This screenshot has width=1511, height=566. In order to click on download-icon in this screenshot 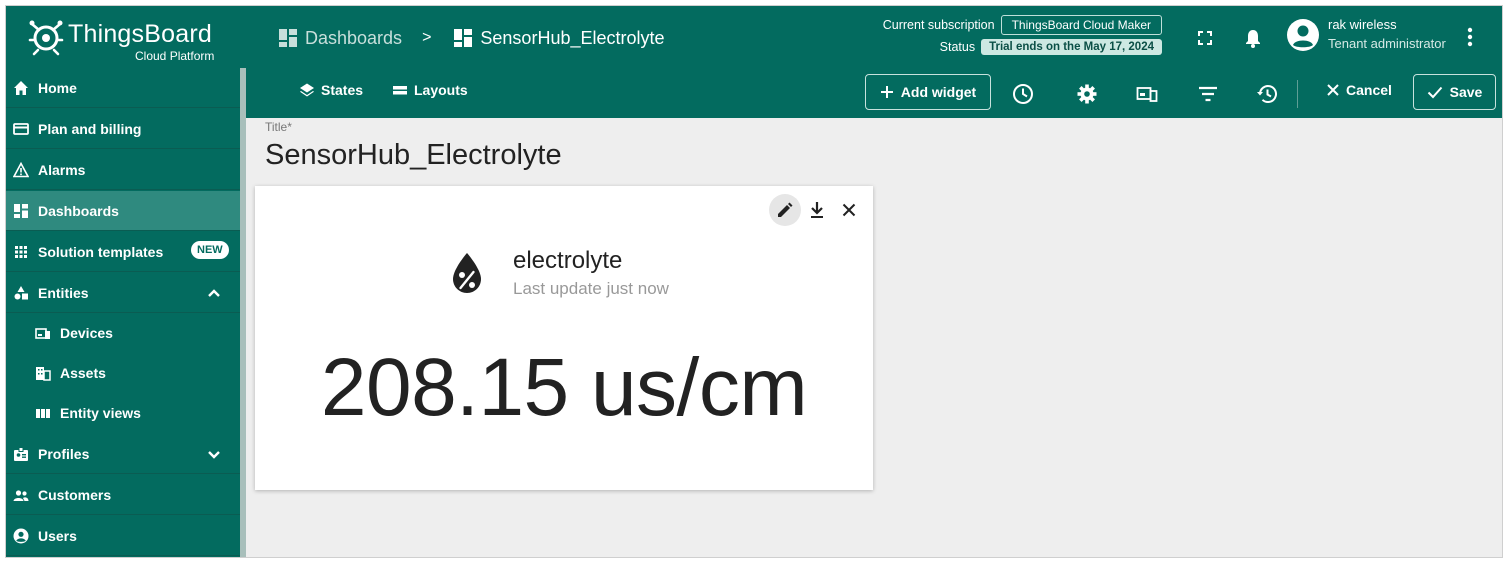, I will do `click(817, 210)`.